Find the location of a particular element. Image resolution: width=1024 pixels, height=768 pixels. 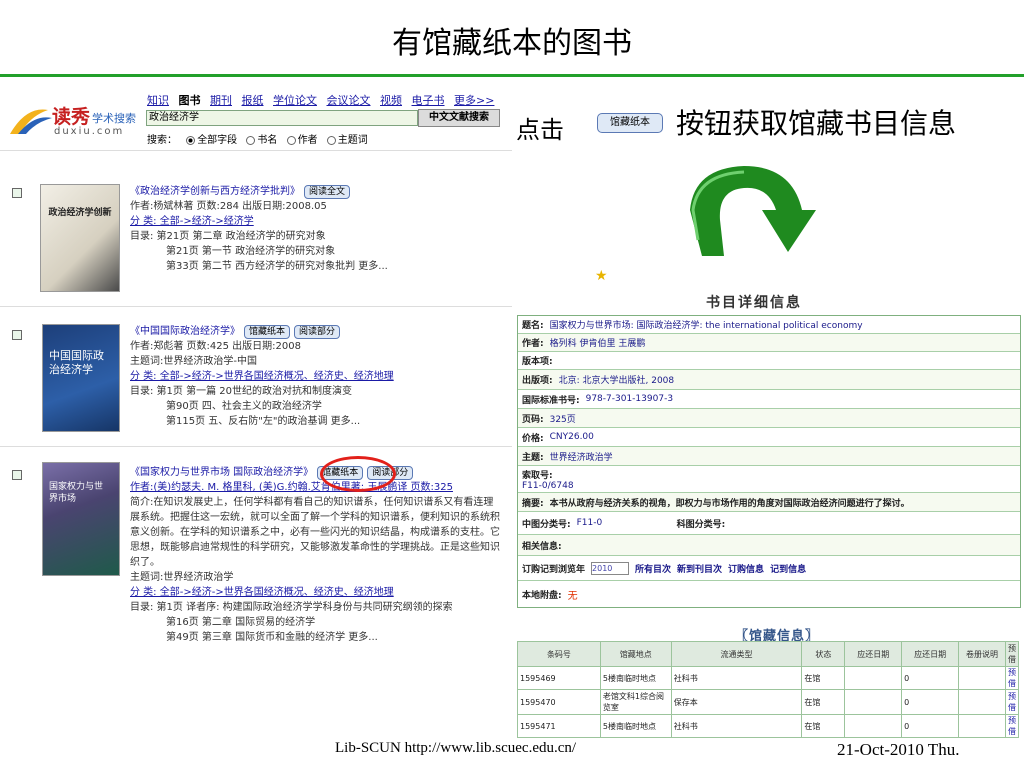

detail-row: 相关信息: is located at coordinates (769, 545).